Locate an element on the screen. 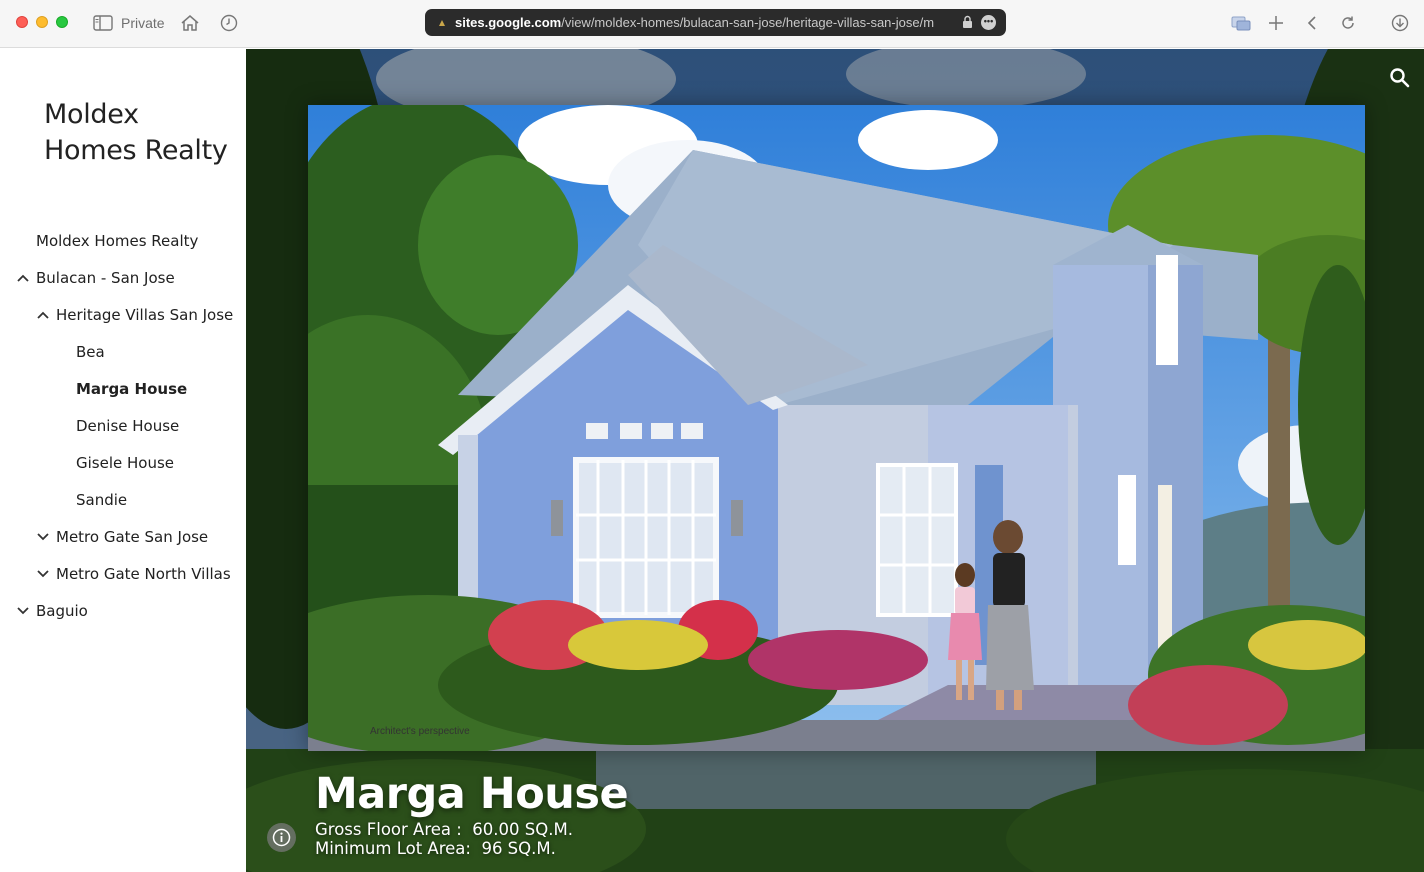 The image size is (1424, 872). nav-item-label: Baguio is located at coordinates (62, 611).